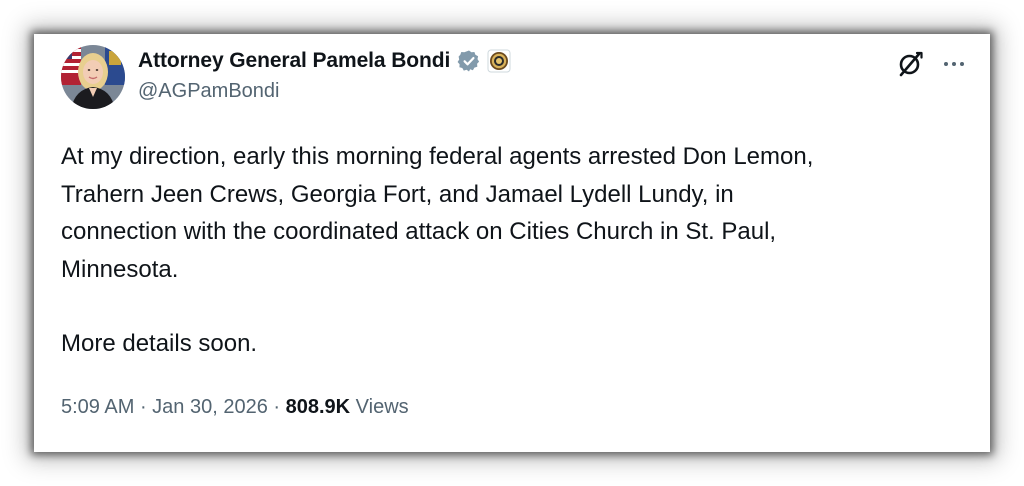 The height and width of the screenshot is (486, 1024). I want to click on tweet-meta: 5:09 AM · Jan 30, 2026 · 808.9K Views, so click(235, 407).